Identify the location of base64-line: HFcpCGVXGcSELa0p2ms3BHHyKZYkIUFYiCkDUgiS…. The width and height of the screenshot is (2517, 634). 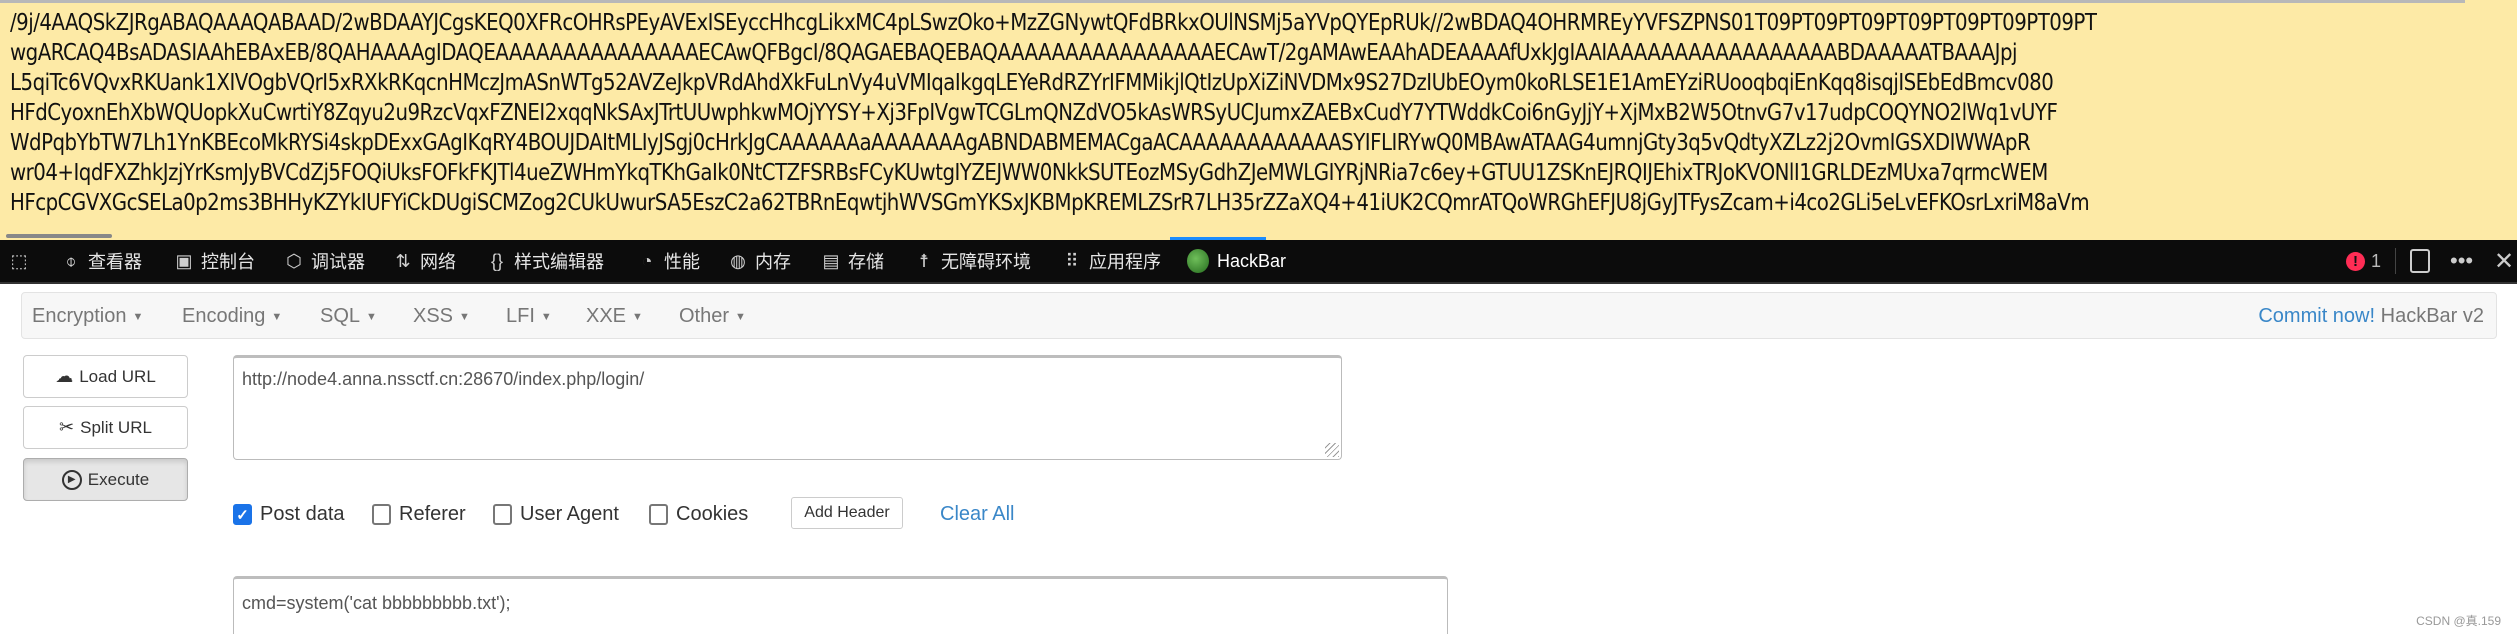
(1050, 203).